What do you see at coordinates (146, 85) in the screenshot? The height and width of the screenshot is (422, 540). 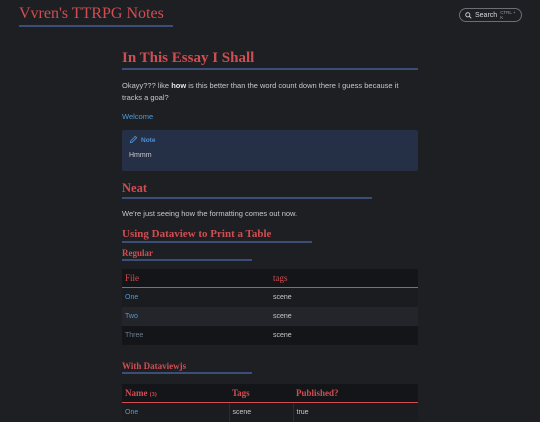 I see `intro-text-pre: Okayy??? like` at bounding box center [146, 85].